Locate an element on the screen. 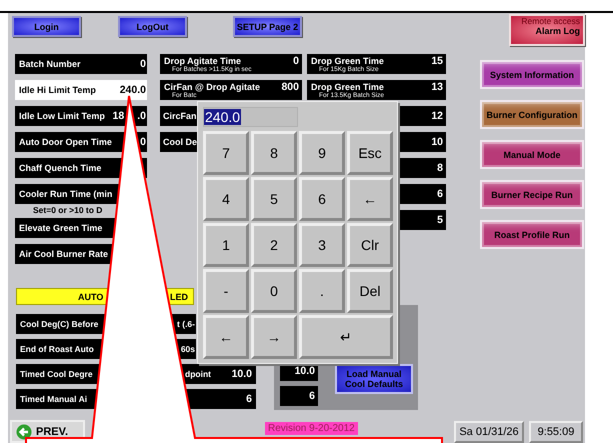 The height and width of the screenshot is (443, 613). keypad-key: 7 is located at coordinates (226, 153).